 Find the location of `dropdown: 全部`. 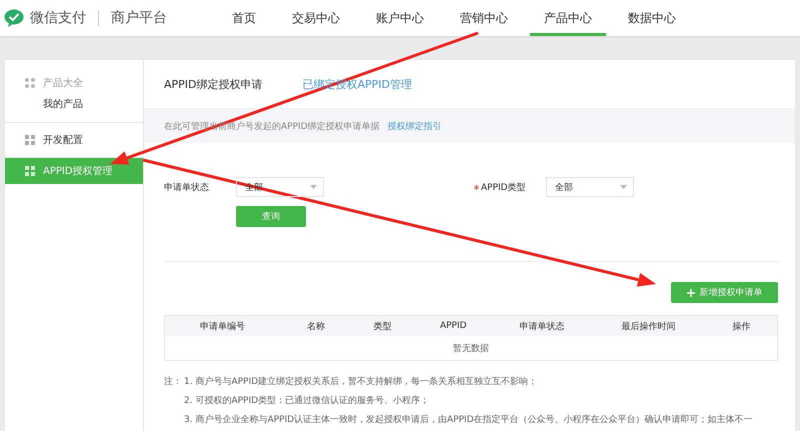

dropdown: 全部 is located at coordinates (590, 187).